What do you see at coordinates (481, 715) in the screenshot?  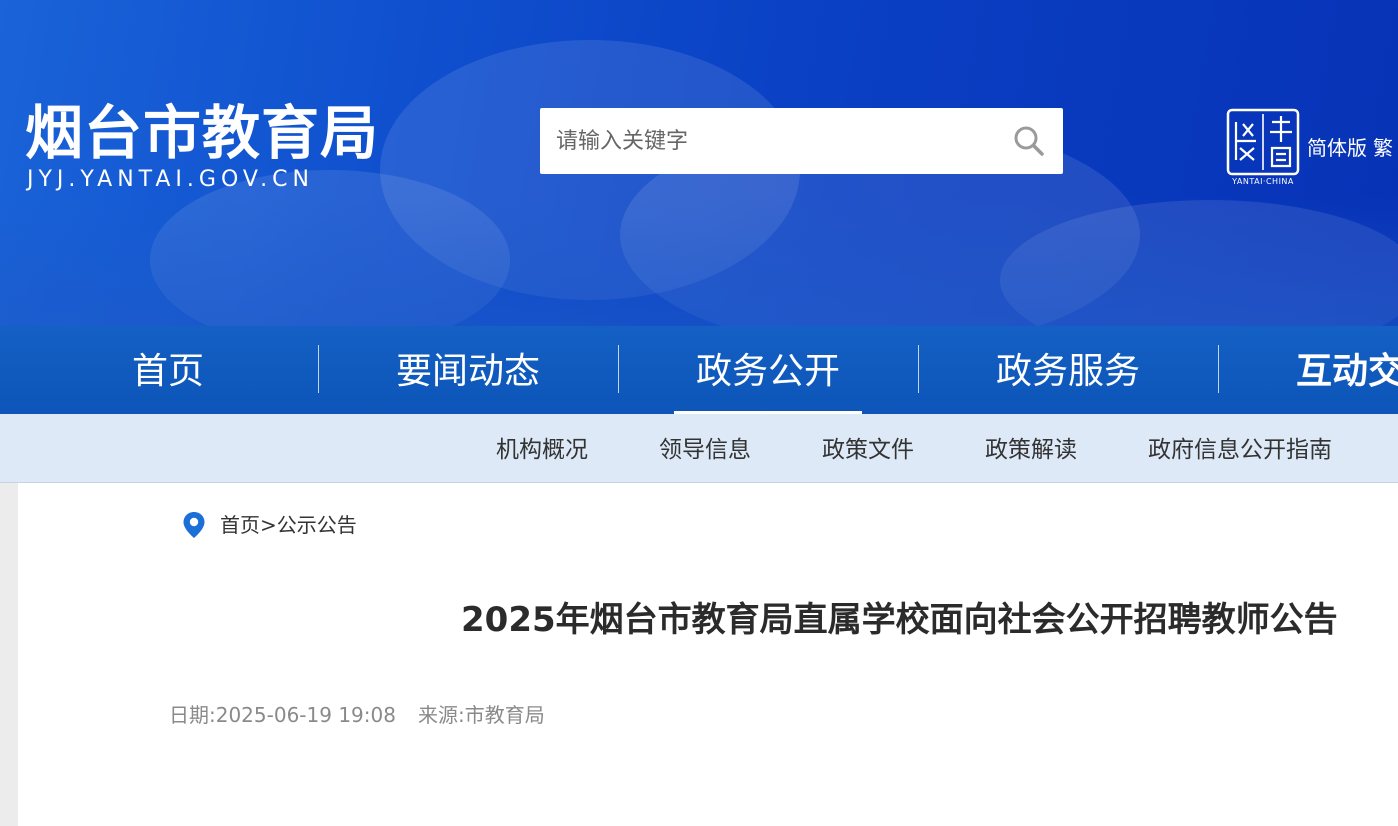 I see `article-source: 来源:市教育局` at bounding box center [481, 715].